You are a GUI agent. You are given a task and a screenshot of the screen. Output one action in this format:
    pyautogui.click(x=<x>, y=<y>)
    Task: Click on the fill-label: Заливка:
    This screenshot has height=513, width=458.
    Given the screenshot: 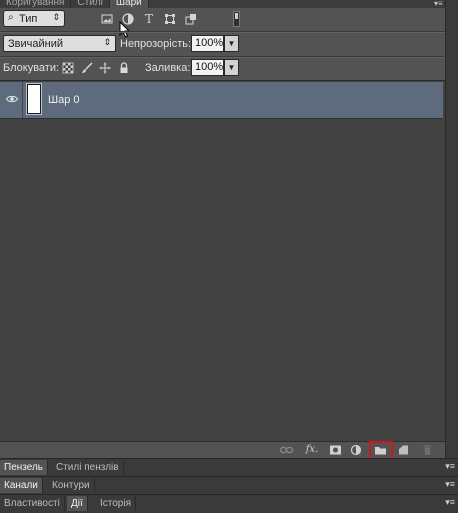 What is the action you would take?
    pyautogui.click(x=168, y=68)
    